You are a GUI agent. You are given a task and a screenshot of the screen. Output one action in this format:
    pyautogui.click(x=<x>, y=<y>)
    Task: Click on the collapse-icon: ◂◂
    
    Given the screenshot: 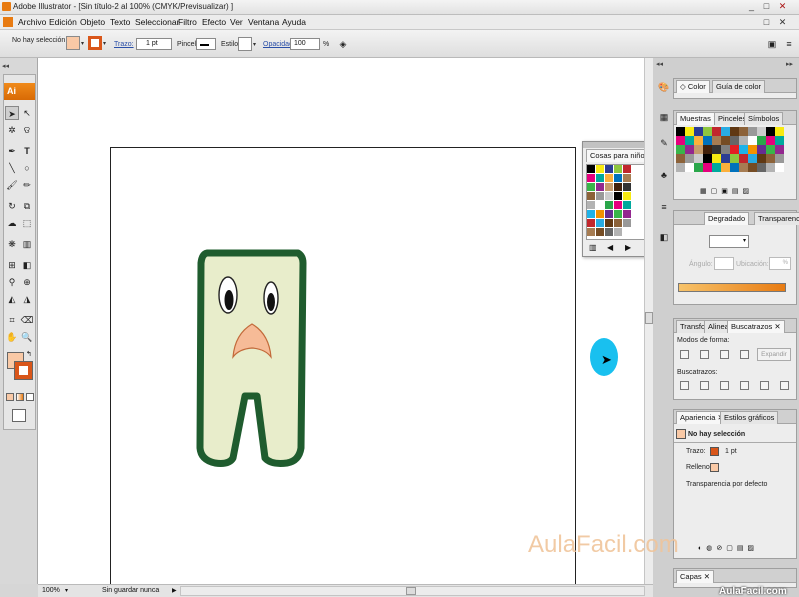 What is the action you would take?
    pyautogui.click(x=659, y=64)
    